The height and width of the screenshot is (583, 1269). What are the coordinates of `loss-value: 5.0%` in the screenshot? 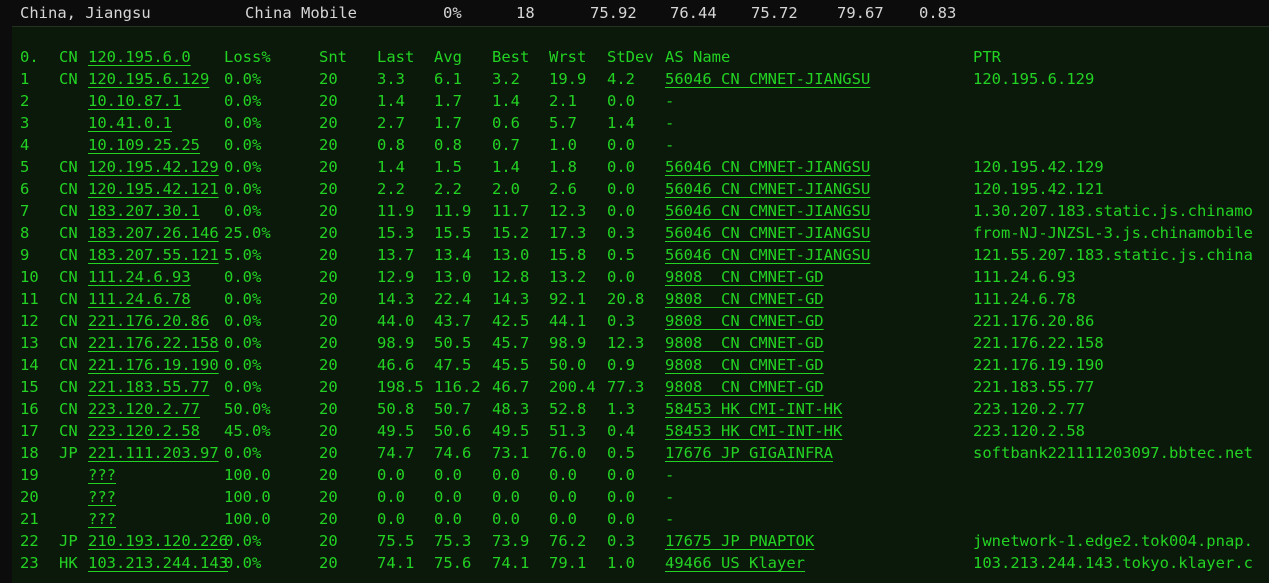 It's located at (243, 255).